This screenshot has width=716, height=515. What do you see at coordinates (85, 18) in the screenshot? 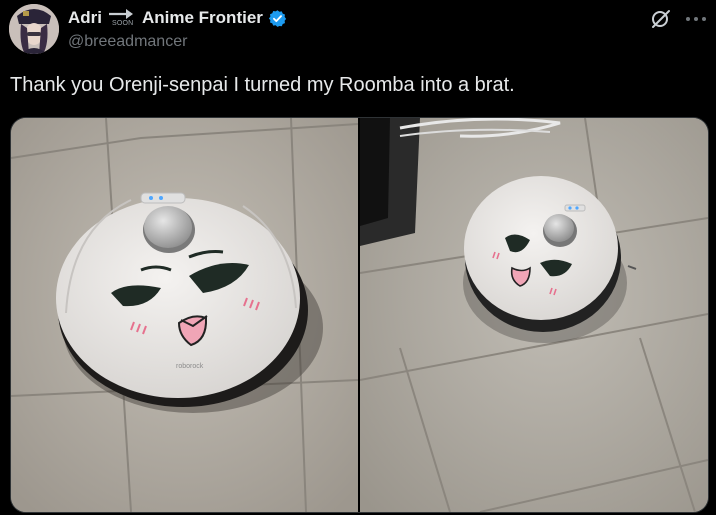
I see `author-name: Adri` at bounding box center [85, 18].